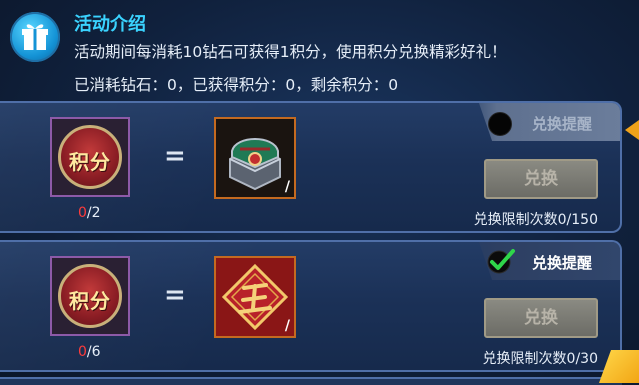 Image resolution: width=639 pixels, height=385 pixels. I want to click on activity-stats: 已消耗钻石：0，已获得积分：0，剩余积分：0, so click(236, 85).